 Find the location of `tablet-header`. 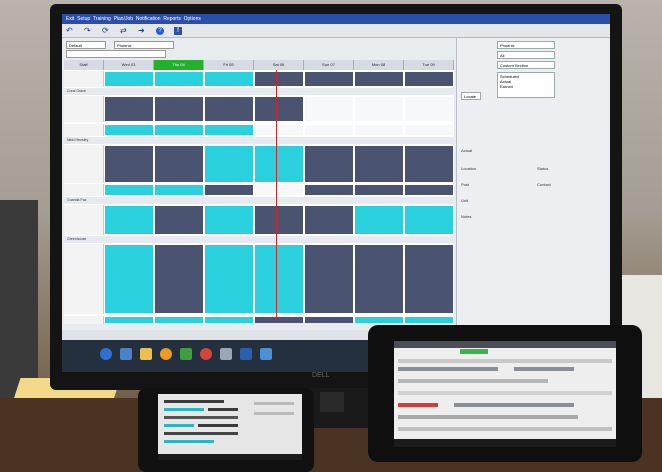

tablet-header is located at coordinates (505, 344).